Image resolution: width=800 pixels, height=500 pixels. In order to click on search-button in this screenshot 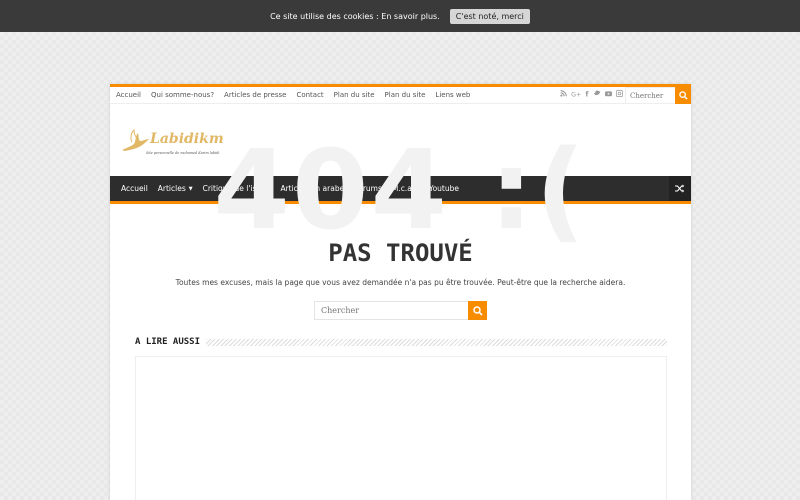, I will do `click(477, 310)`.